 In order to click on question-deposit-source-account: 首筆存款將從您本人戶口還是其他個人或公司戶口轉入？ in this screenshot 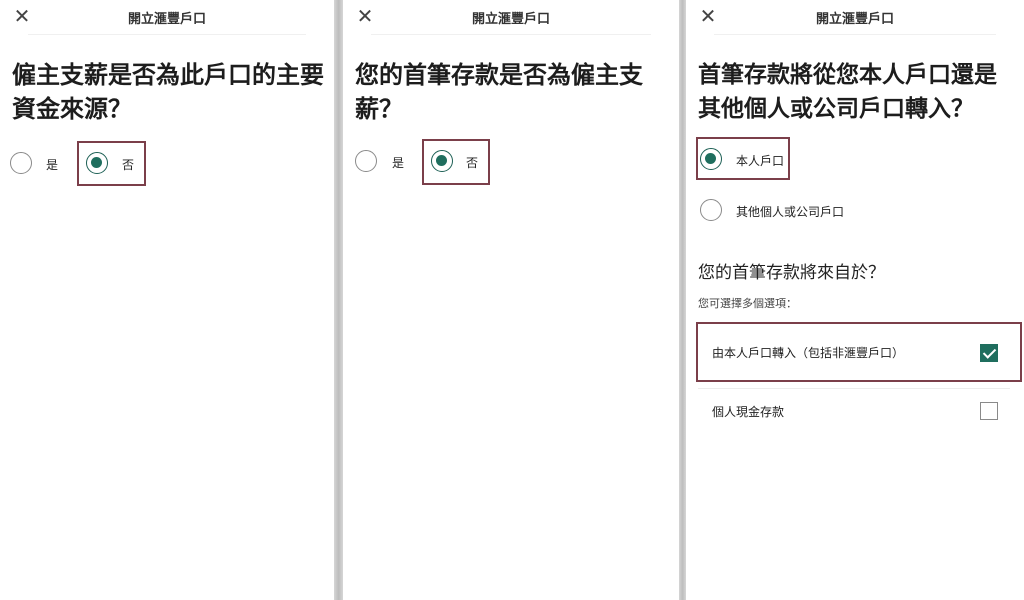, I will do `click(847, 92)`.